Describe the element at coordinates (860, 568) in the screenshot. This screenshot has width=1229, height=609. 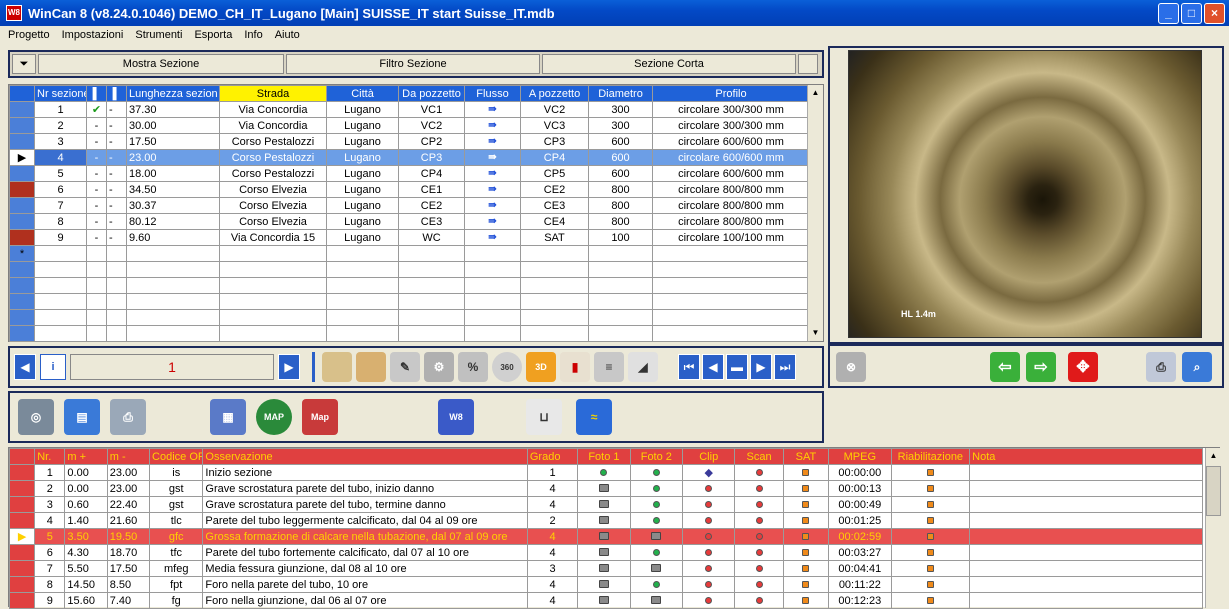
I see `observation-mpeg: 00:04:41` at that location.